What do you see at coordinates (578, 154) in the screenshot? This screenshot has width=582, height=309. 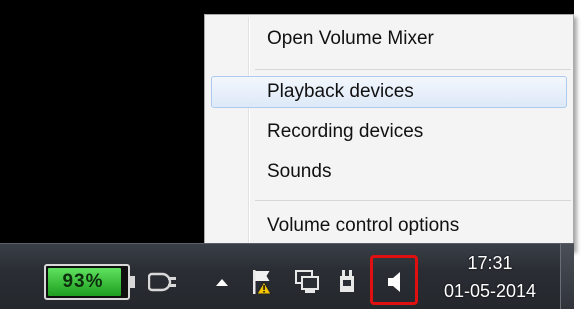 I see `screen-edge` at bounding box center [578, 154].